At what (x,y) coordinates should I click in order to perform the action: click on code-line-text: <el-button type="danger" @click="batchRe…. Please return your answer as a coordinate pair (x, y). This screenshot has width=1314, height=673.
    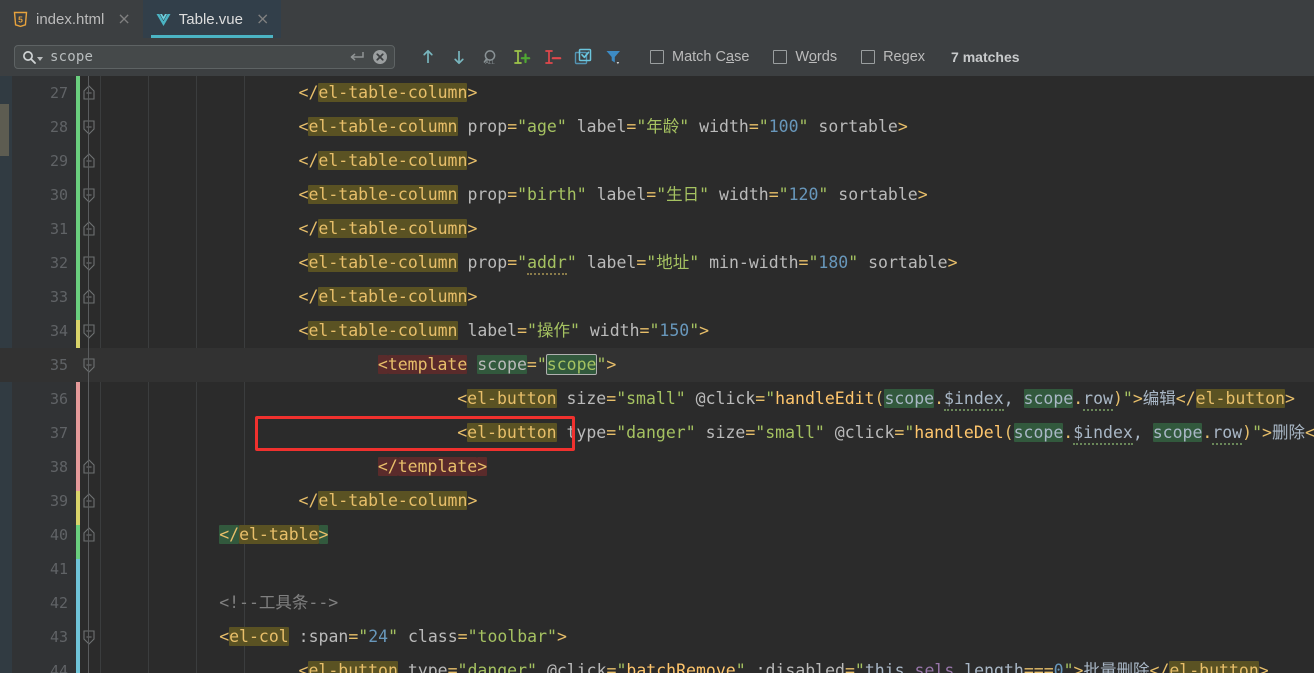
    Looking at the image, I should click on (764, 663).